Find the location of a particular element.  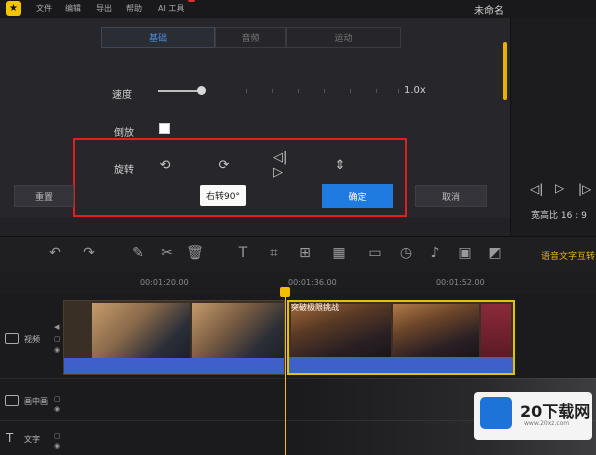

video-track-icon is located at coordinates (12, 338).